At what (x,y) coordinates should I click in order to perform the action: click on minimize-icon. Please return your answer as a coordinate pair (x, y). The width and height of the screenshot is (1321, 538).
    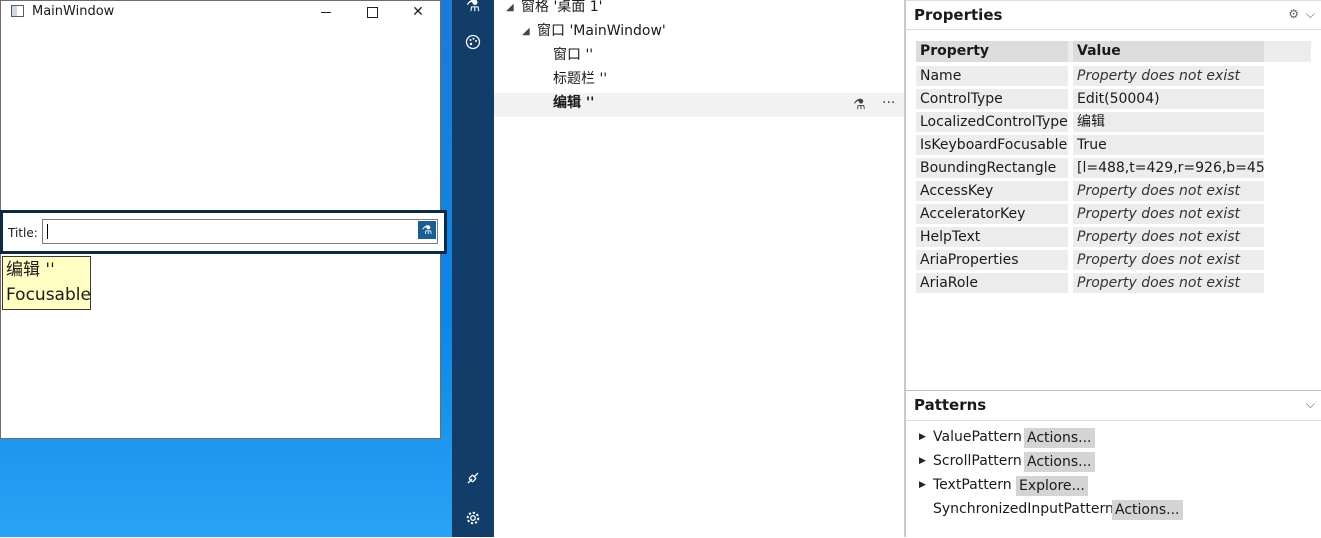
    Looking at the image, I should click on (326, 12).